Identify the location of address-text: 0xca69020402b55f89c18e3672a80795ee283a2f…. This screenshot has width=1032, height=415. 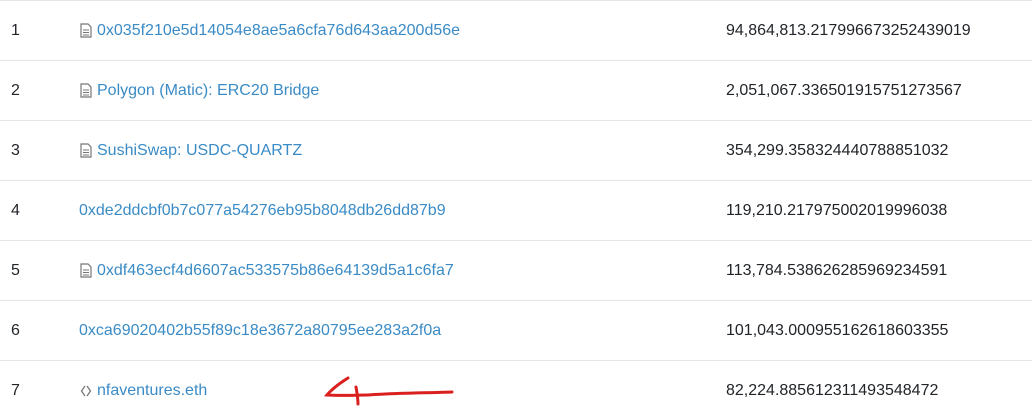
(260, 330).